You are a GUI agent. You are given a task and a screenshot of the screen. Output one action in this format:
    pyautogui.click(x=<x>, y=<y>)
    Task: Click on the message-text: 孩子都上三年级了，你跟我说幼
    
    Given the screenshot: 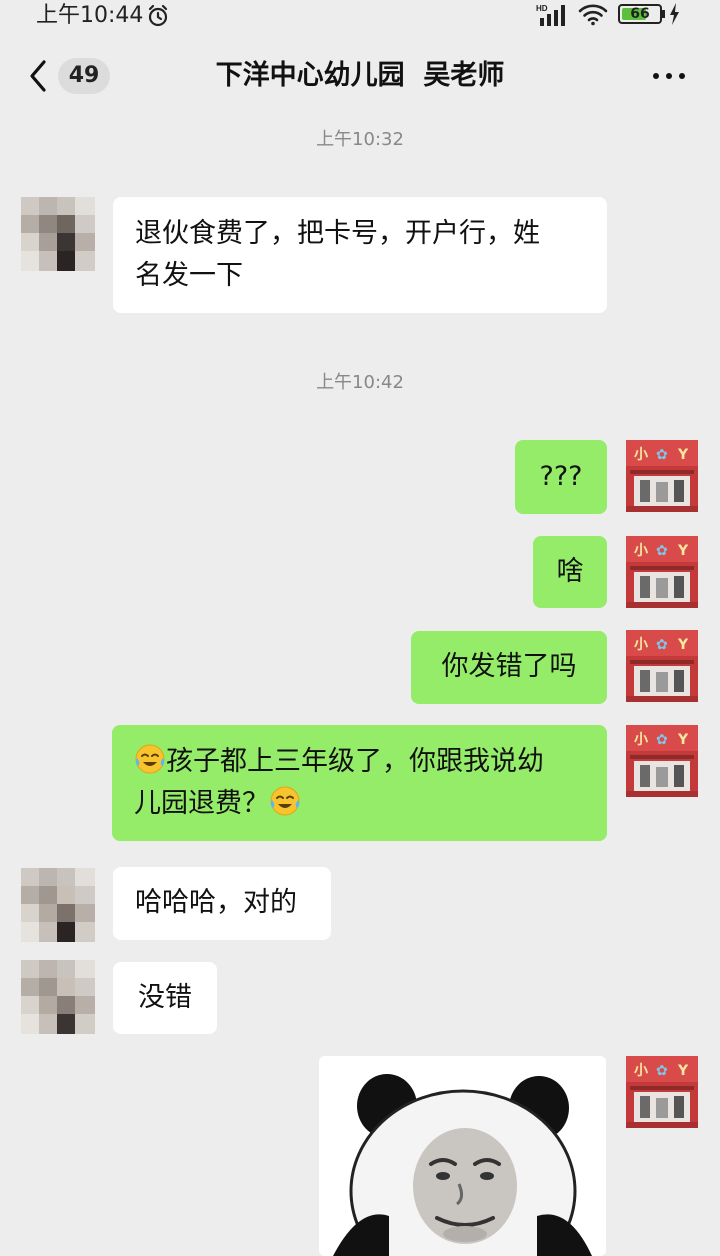 What is the action you would take?
    pyautogui.click(x=355, y=761)
    